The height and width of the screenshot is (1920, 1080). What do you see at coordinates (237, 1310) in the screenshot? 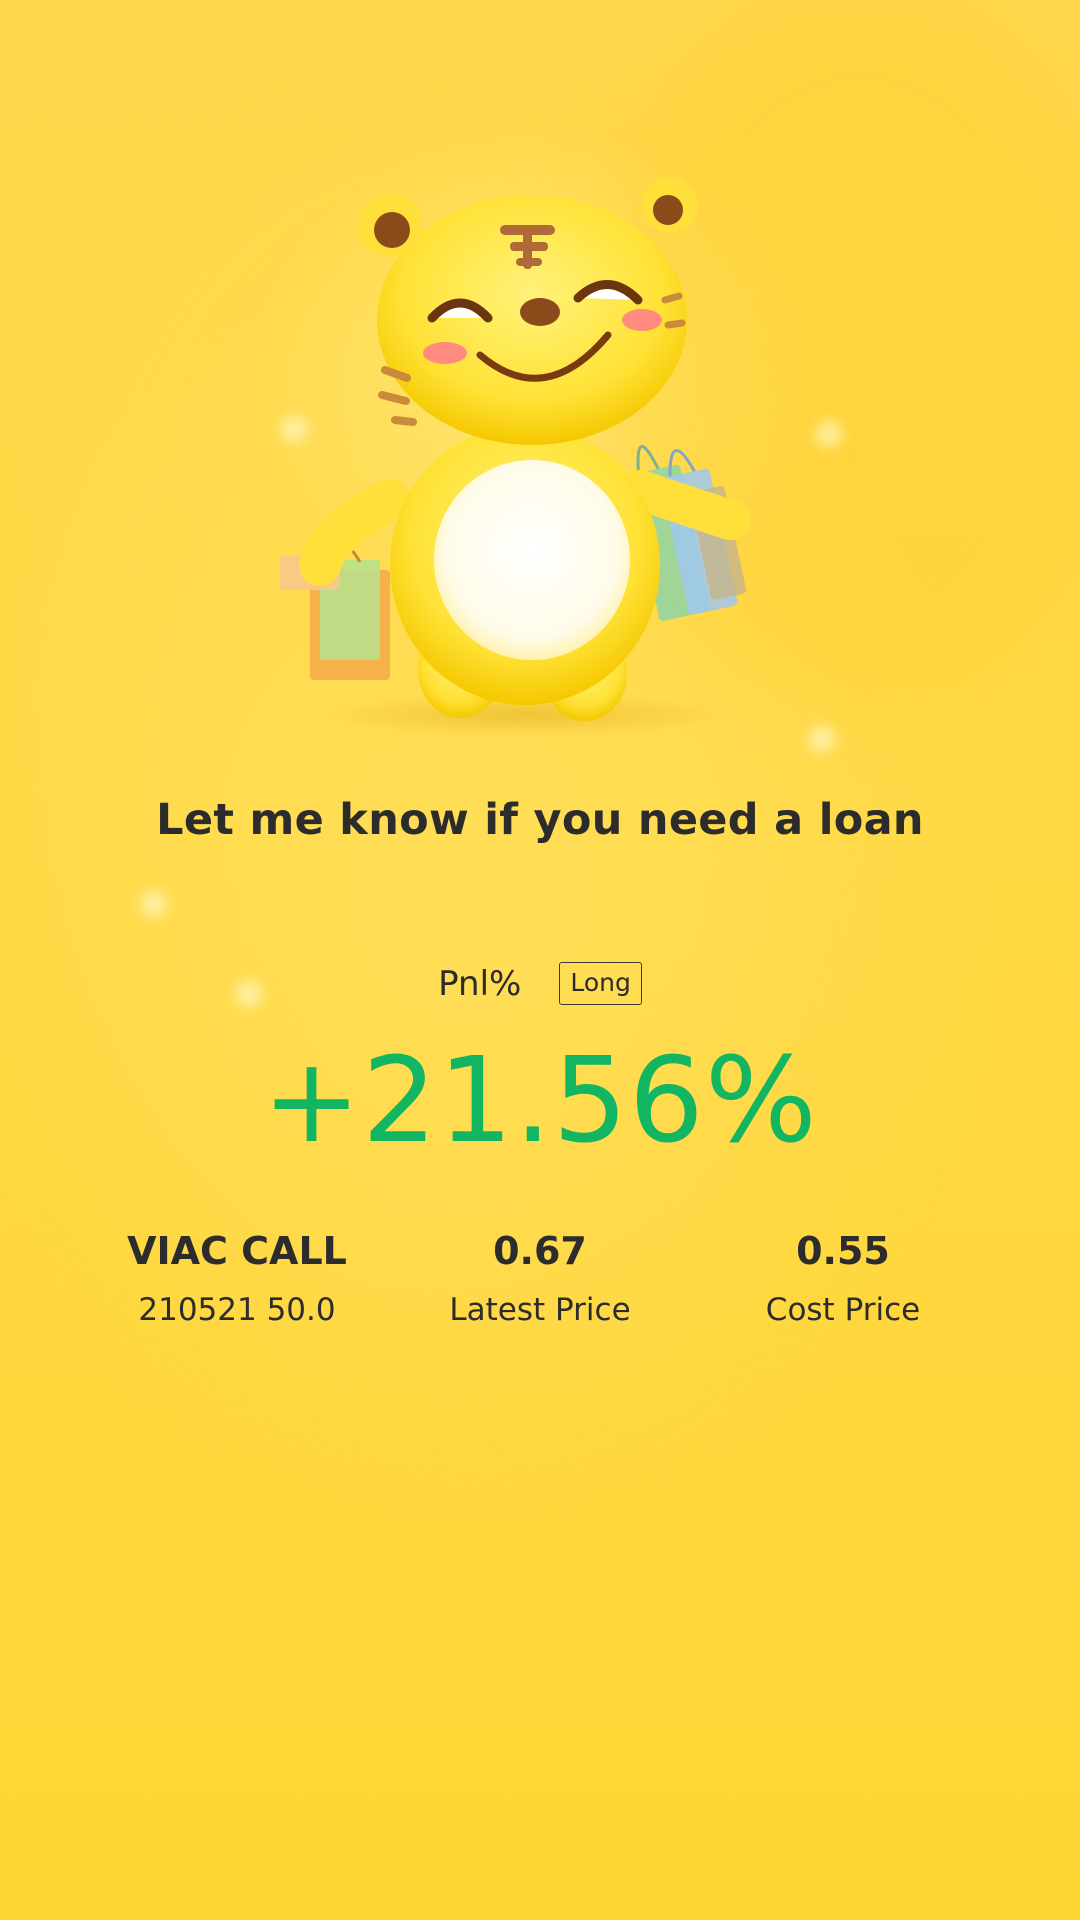
I see `contract-detail: 210521 50.0` at bounding box center [237, 1310].